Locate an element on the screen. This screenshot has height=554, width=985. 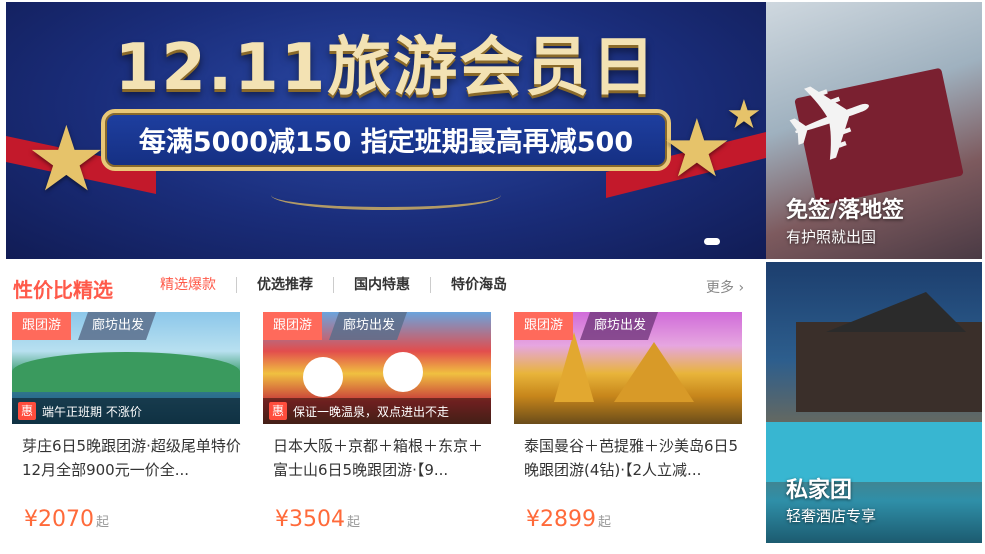
product-image: 跟团游 廊坊出发 惠 保证一晚温泉，双点进出不走 is located at coordinates (377, 368).